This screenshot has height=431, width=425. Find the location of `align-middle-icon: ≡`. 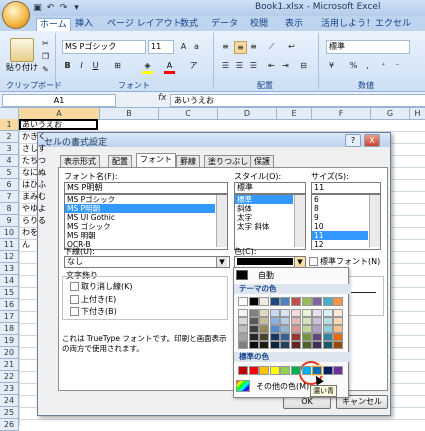

align-middle-icon: ≡ is located at coordinates (240, 47).